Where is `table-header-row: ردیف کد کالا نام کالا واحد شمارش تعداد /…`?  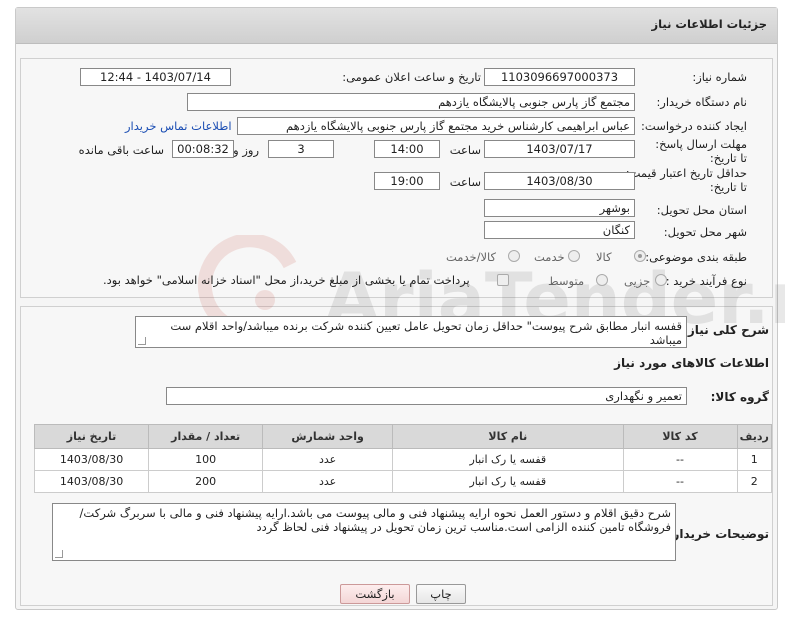
table-header-row: ردیف کد کالا نام کالا واحد شمارش تعداد /… is located at coordinates (403, 436).